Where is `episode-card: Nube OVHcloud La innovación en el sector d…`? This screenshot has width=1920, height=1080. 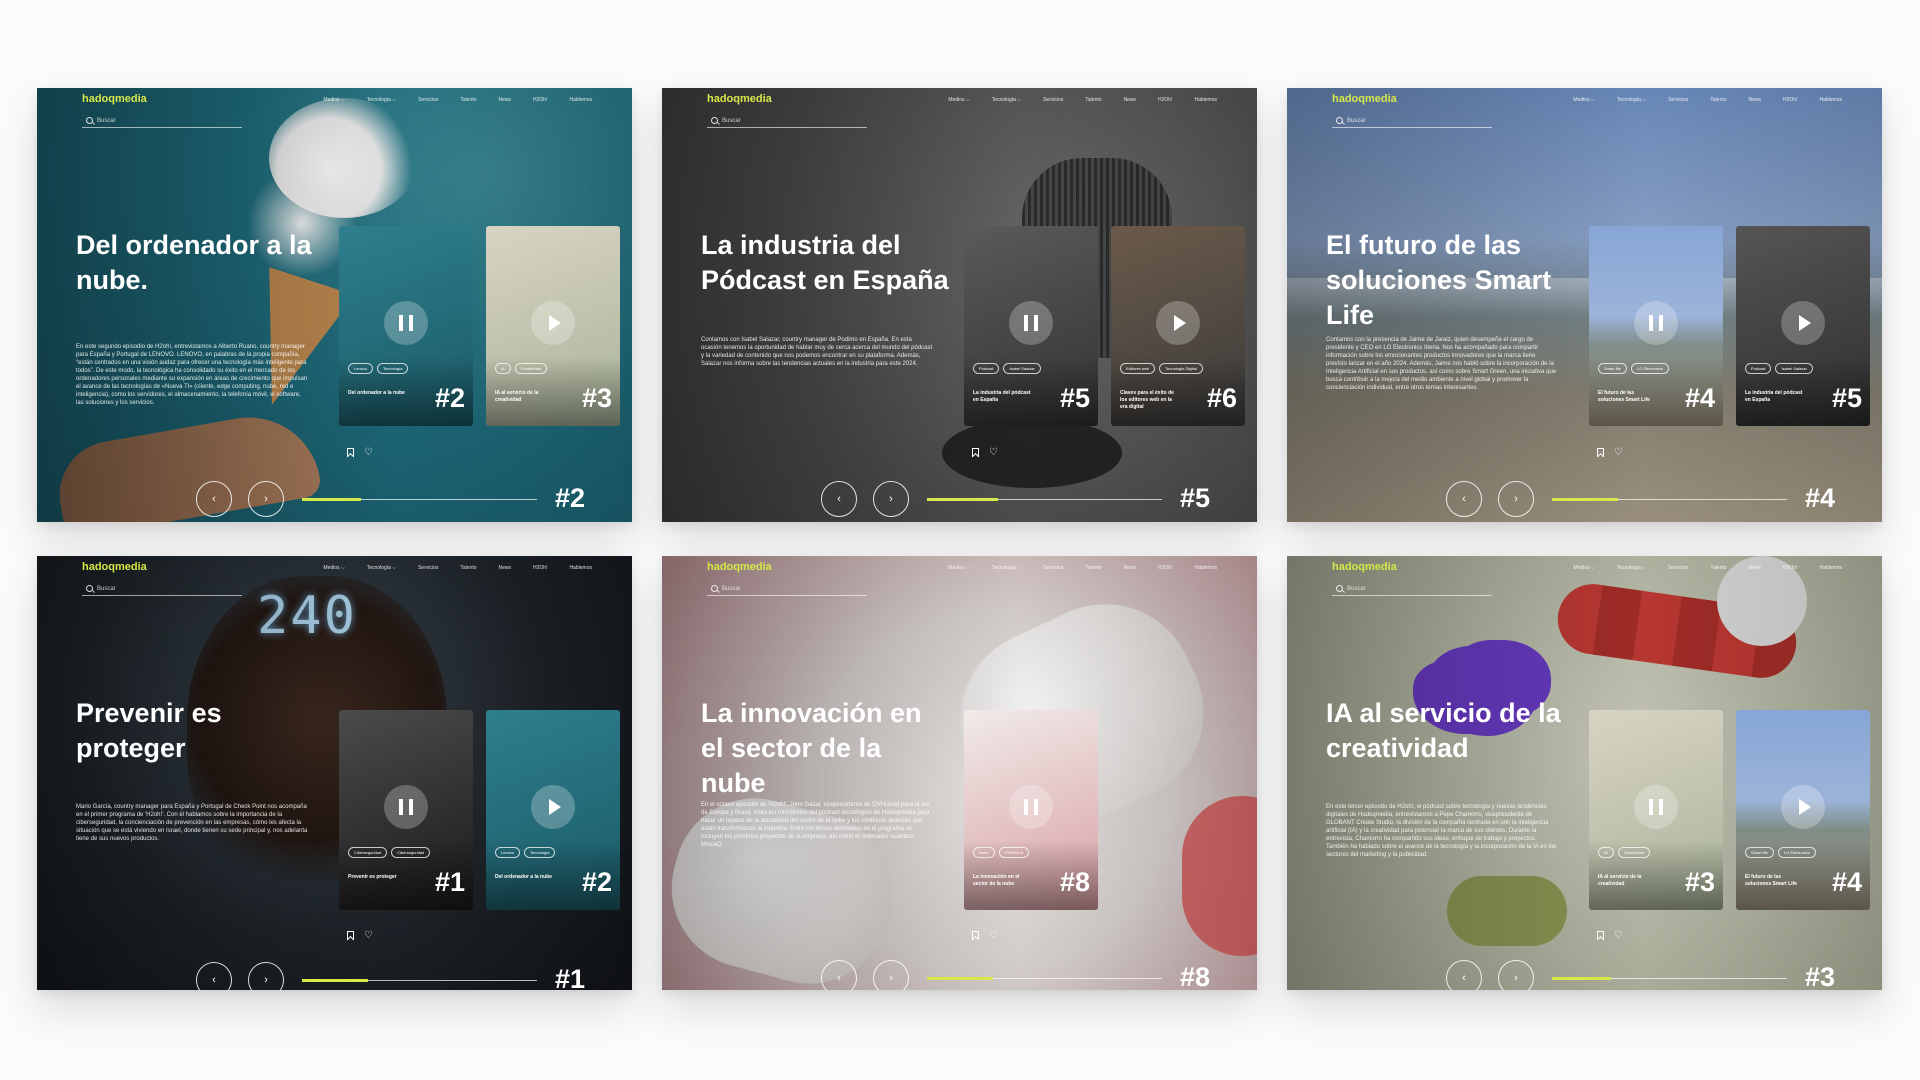 episode-card: Nube OVHcloud La innovación en el sector d… is located at coordinates (1031, 810).